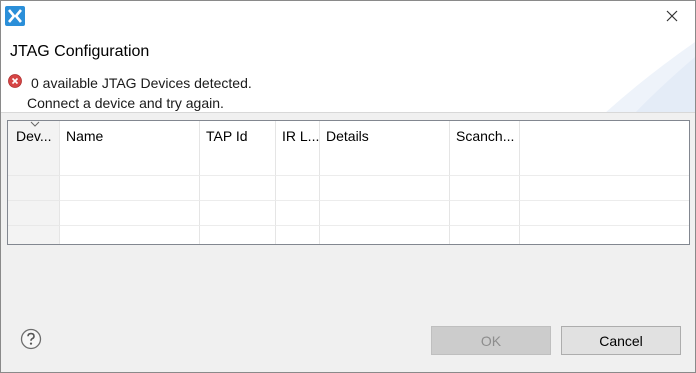 Image resolution: width=696 pixels, height=373 pixels. I want to click on sort-down-icon, so click(35, 124).